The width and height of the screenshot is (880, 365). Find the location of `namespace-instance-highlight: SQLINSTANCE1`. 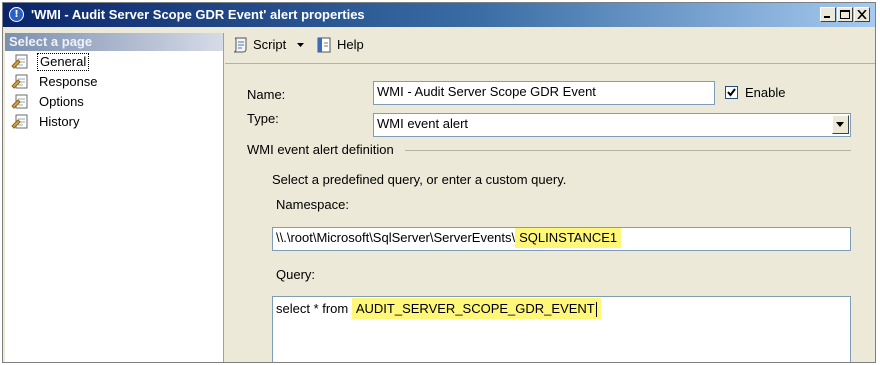

namespace-instance-highlight: SQLINSTANCE1 is located at coordinates (568, 238).